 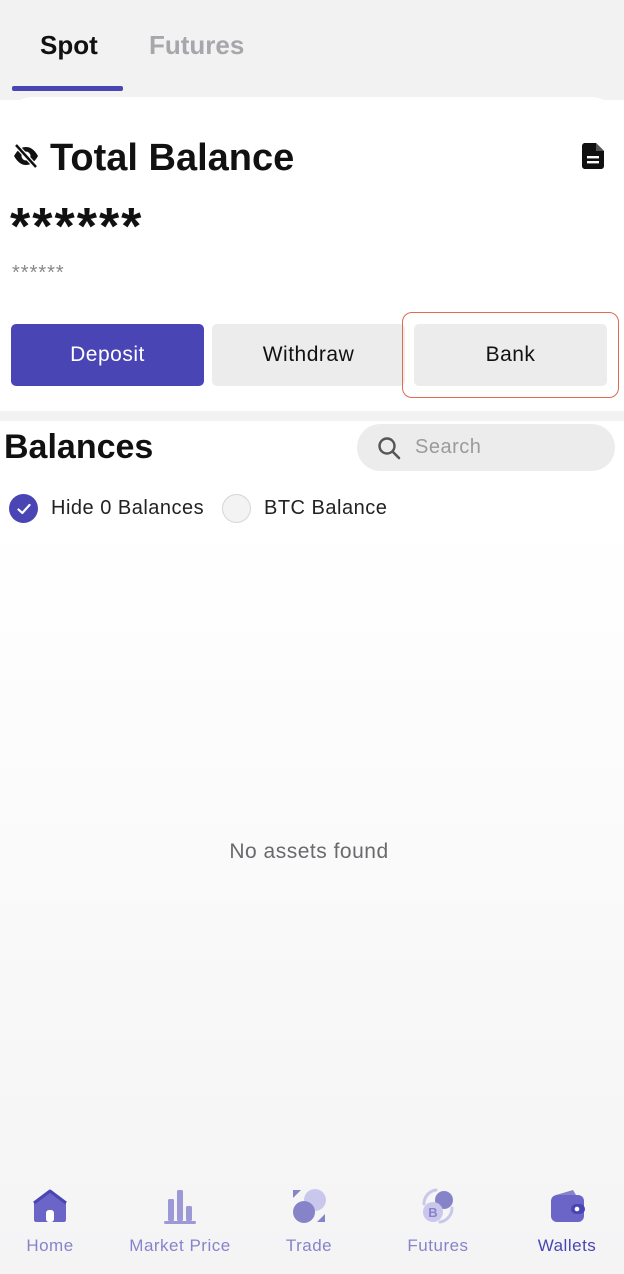 What do you see at coordinates (69, 45) in the screenshot?
I see `tab-spot: Spot` at bounding box center [69, 45].